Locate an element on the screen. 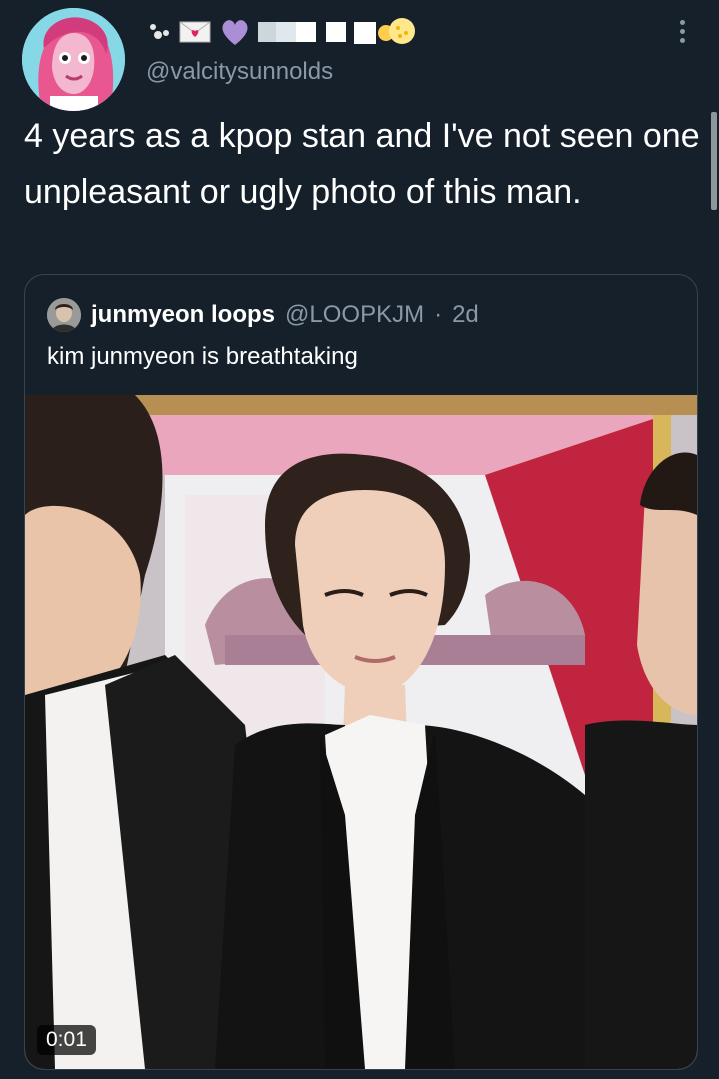 This screenshot has width=719, height=1079. quoted-user-avatar is located at coordinates (64, 315).